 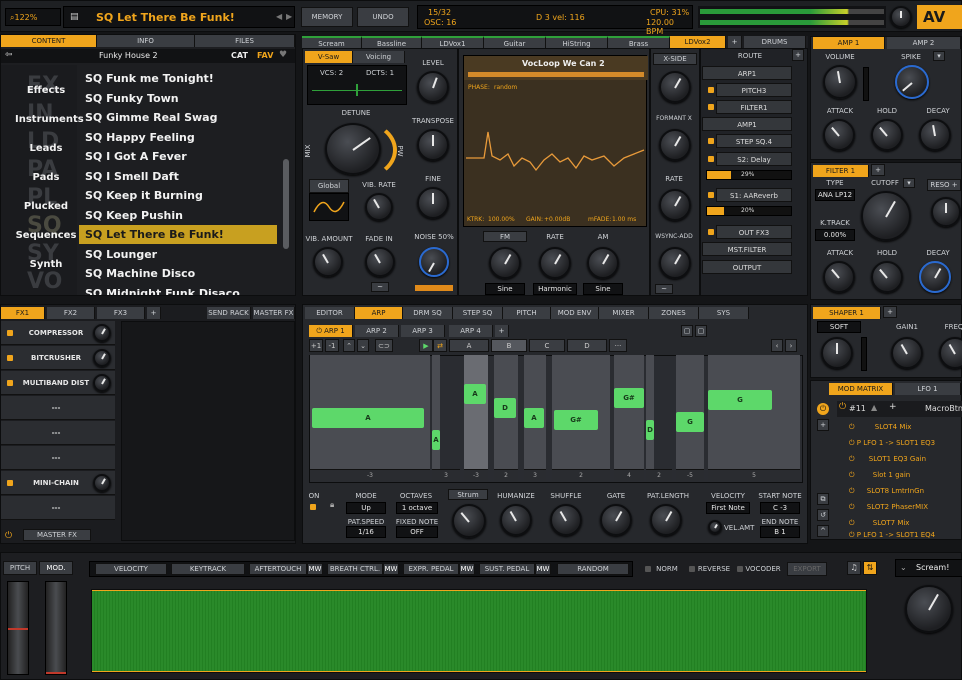 What do you see at coordinates (690, 475) in the screenshot?
I see `arp-column-value: -5` at bounding box center [690, 475].